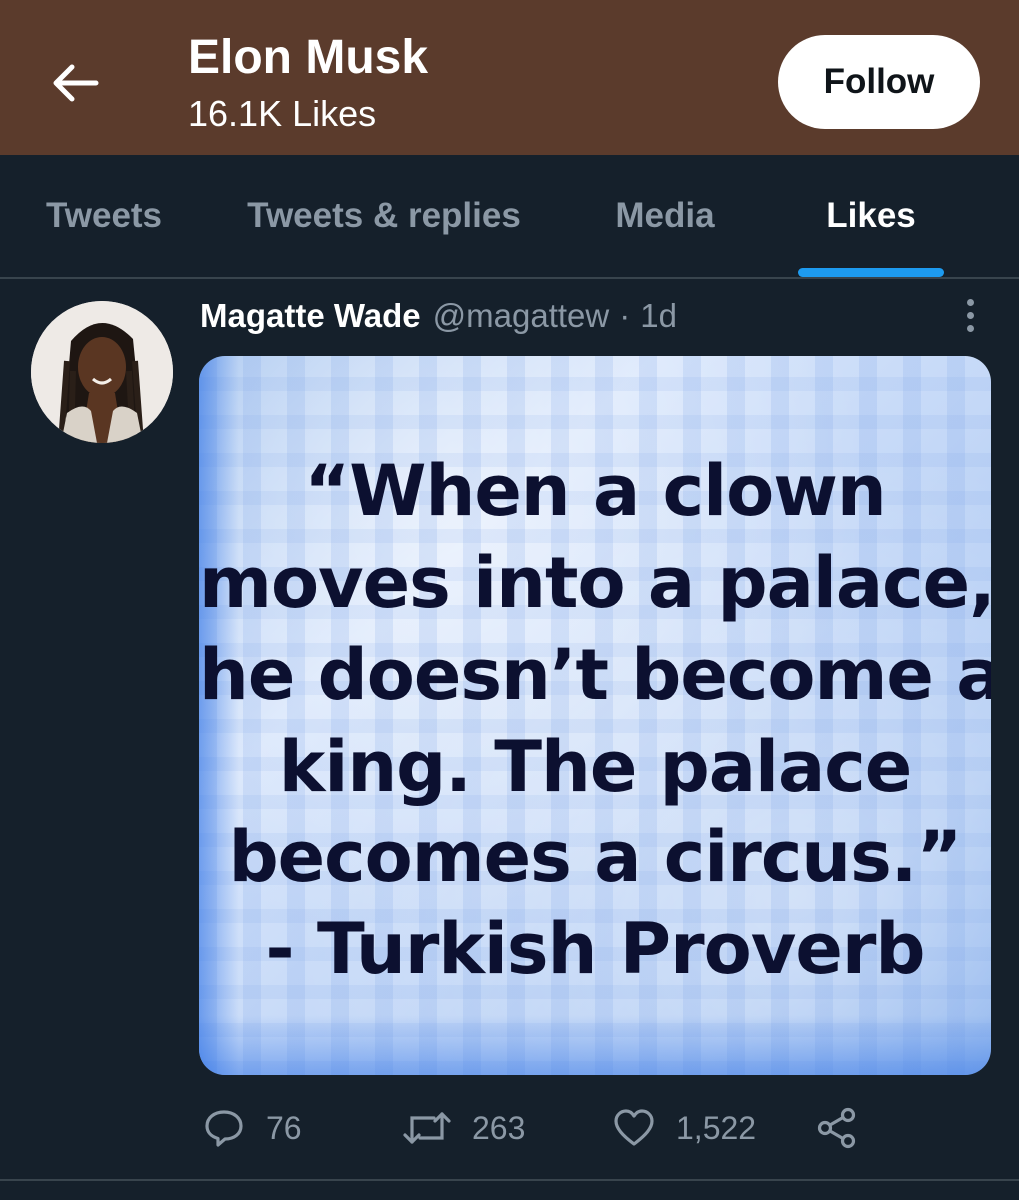  I want to click on tweet-header: Magatte Wade @magattew · 1d, so click(438, 316).